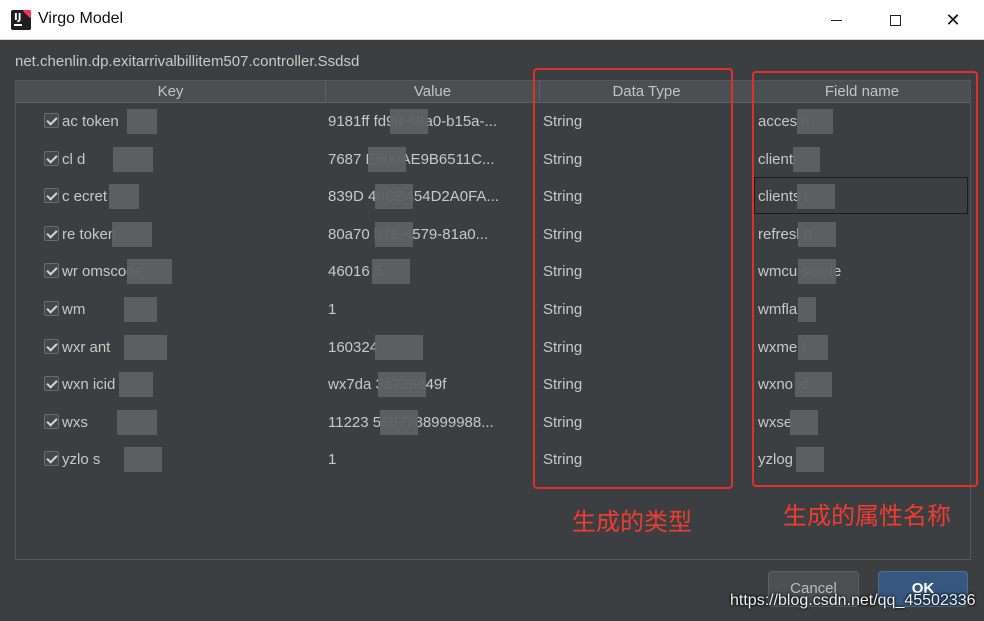 Image resolution: width=984 pixels, height=621 pixels. What do you see at coordinates (853, 600) in the screenshot?
I see `csdn-watermark: https://blog.csdn.net/qq_45502336` at bounding box center [853, 600].